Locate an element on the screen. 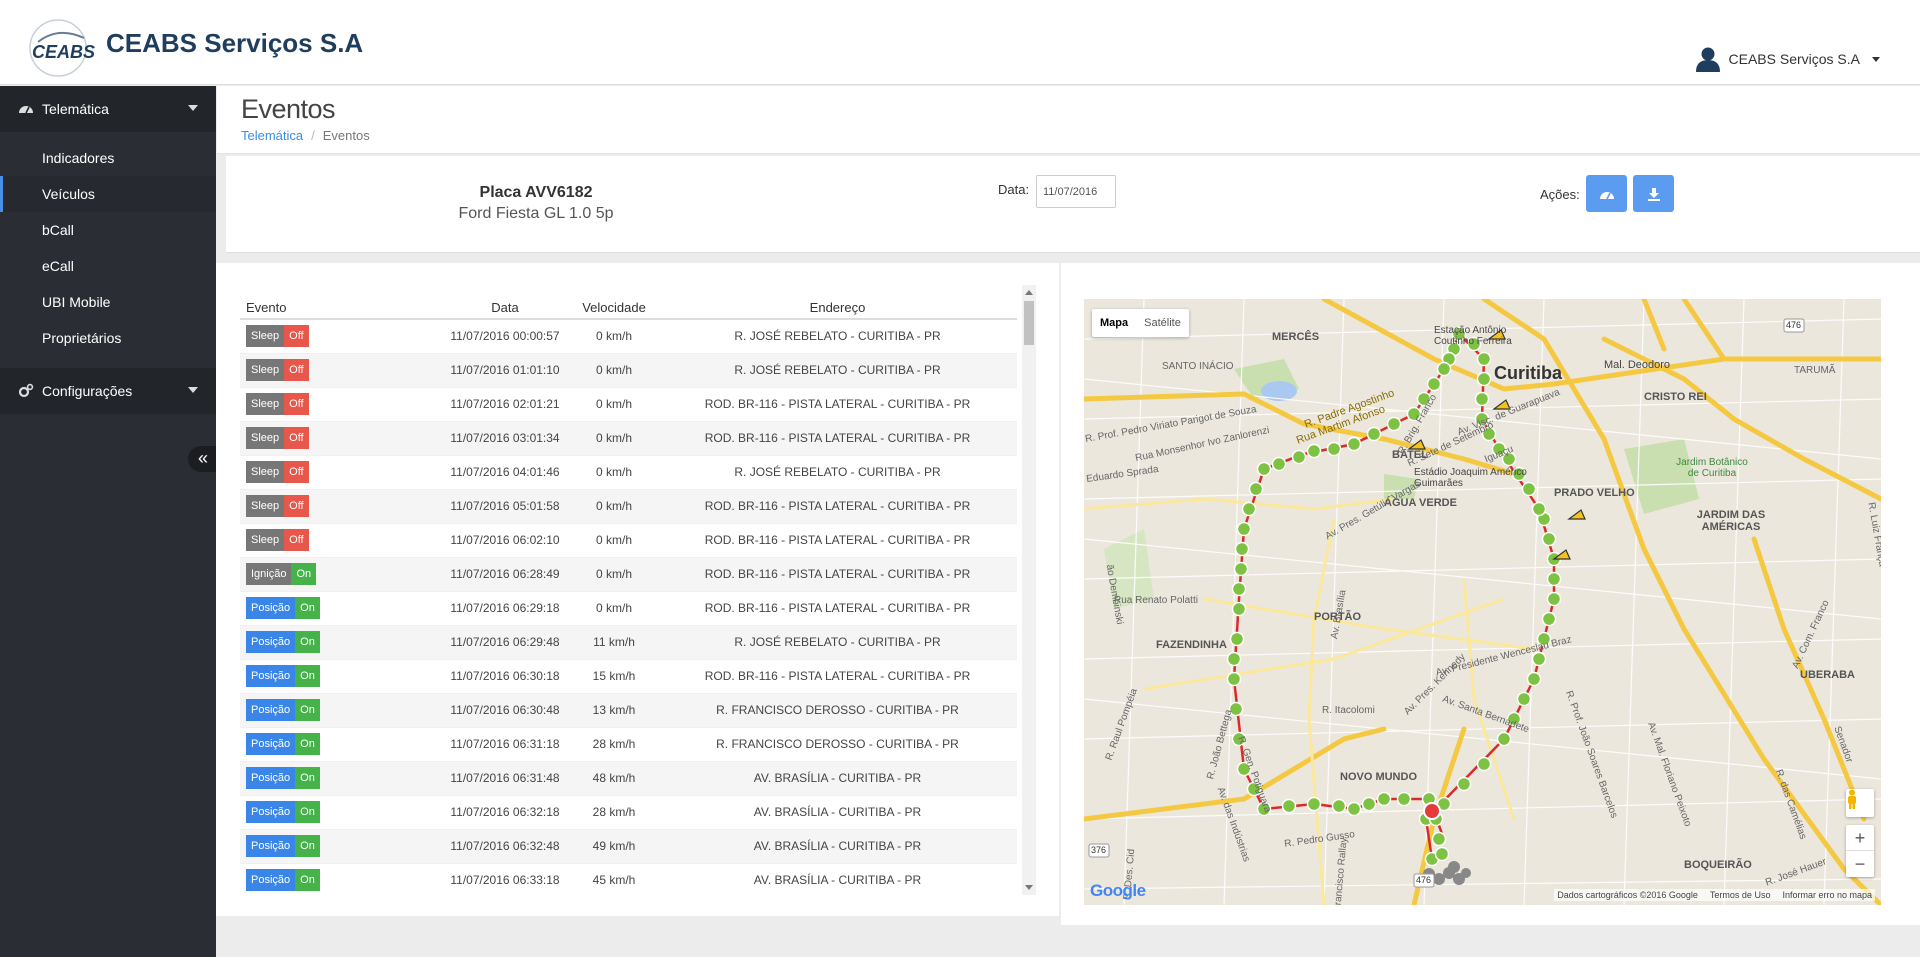 Image resolution: width=1920 pixels, height=957 pixels. map-label-fazendinha: FAZENDINHA is located at coordinates (1191, 645).